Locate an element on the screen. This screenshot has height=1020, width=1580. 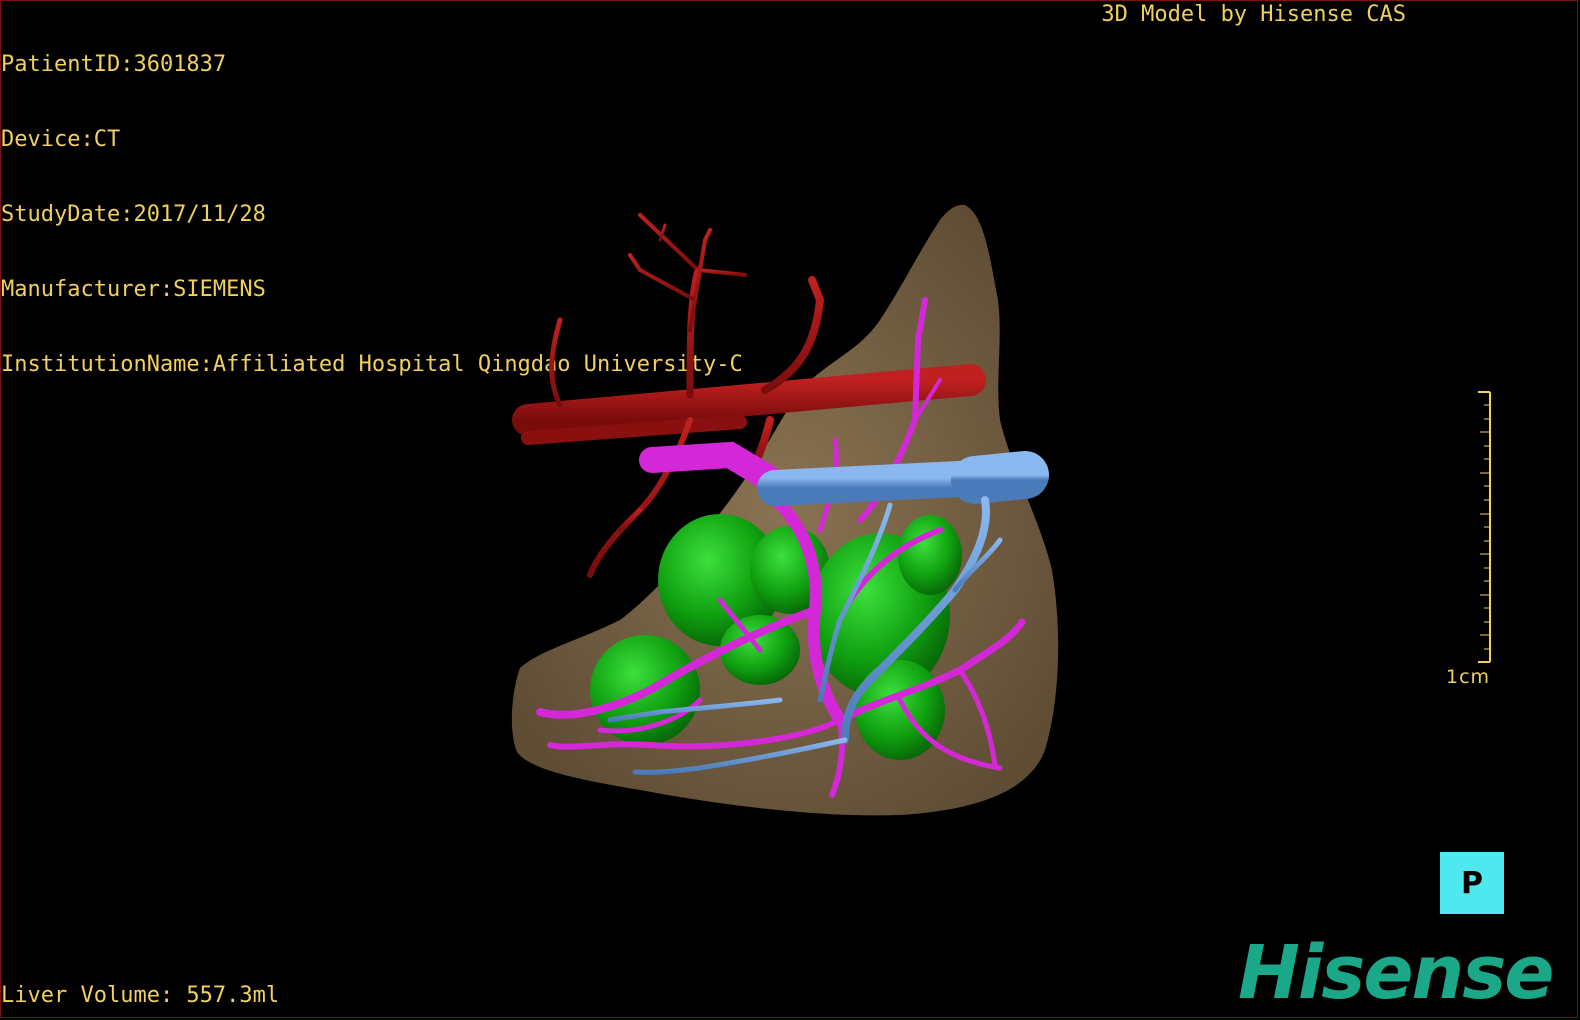
orientation-label: P is located at coordinates (1472, 883).